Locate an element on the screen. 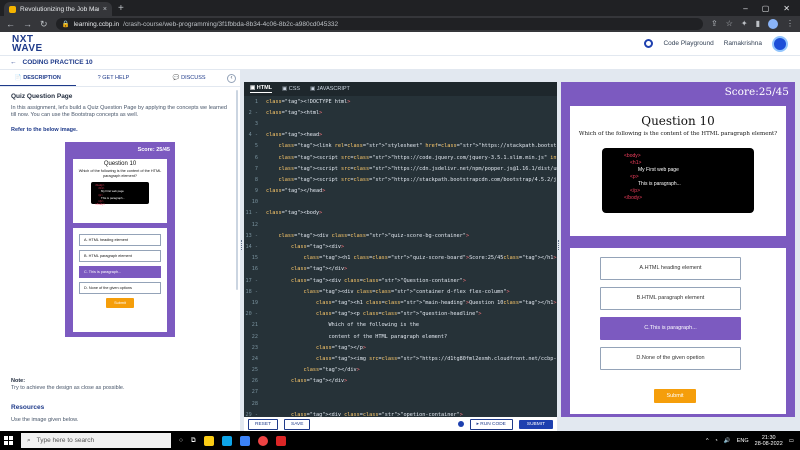 This screenshot has height=450, width=800. streak-icon is located at coordinates (649, 43).